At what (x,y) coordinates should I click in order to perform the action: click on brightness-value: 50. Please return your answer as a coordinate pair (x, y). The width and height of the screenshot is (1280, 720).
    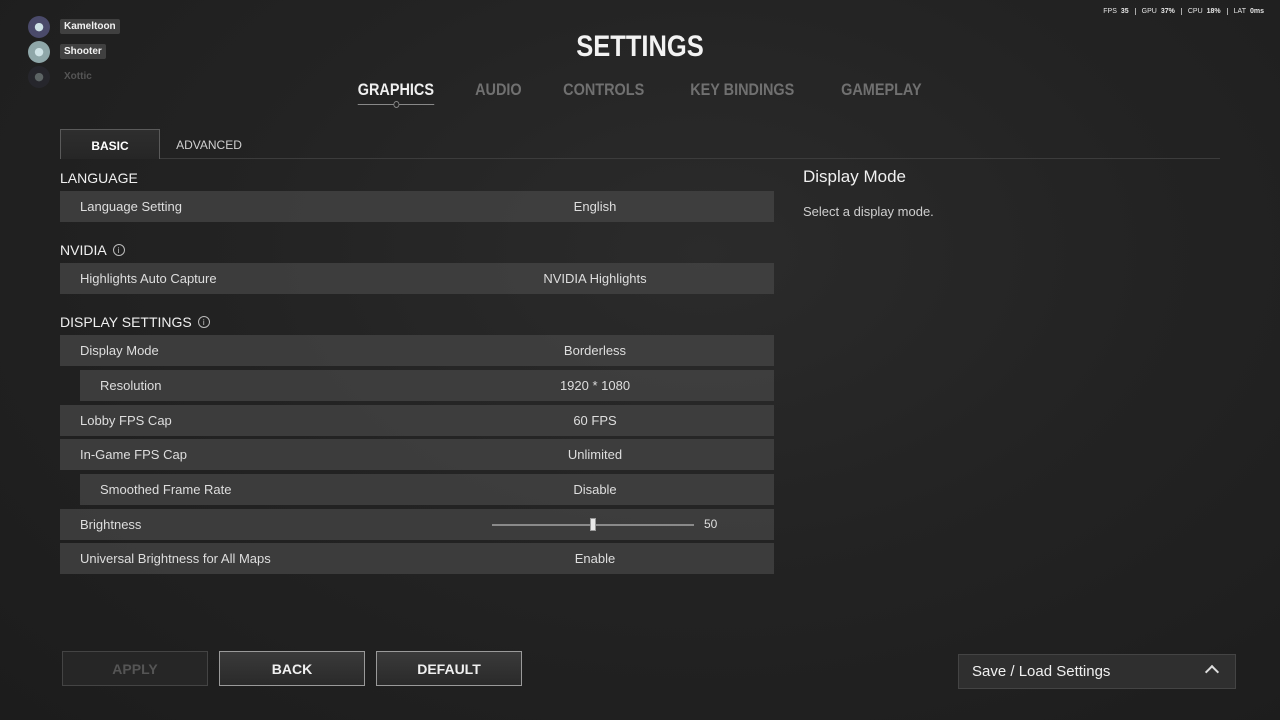
    Looking at the image, I should click on (711, 524).